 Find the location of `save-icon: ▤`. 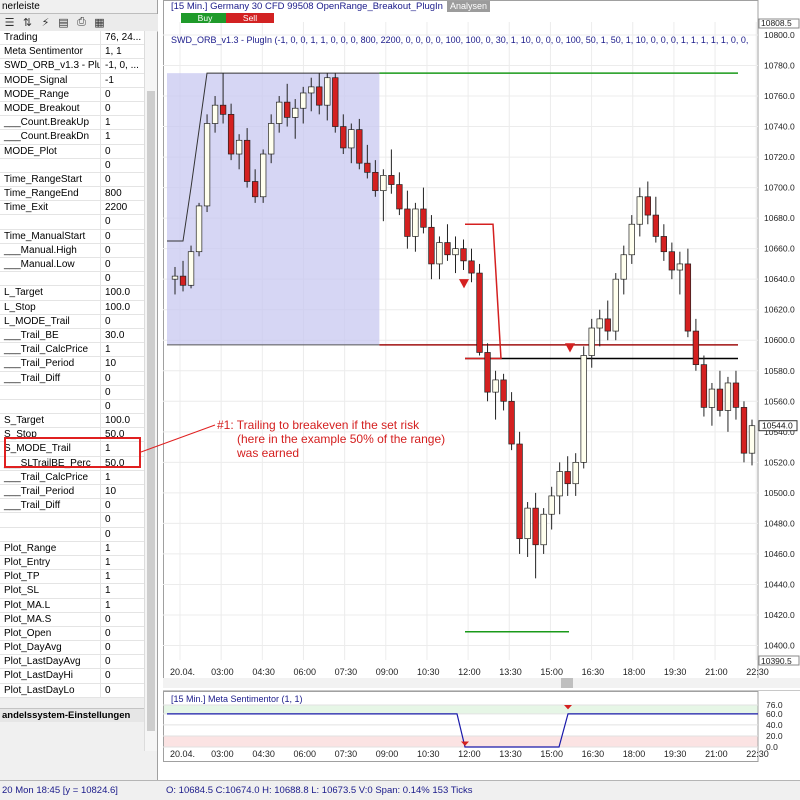

save-icon: ▤ is located at coordinates (63, 23).